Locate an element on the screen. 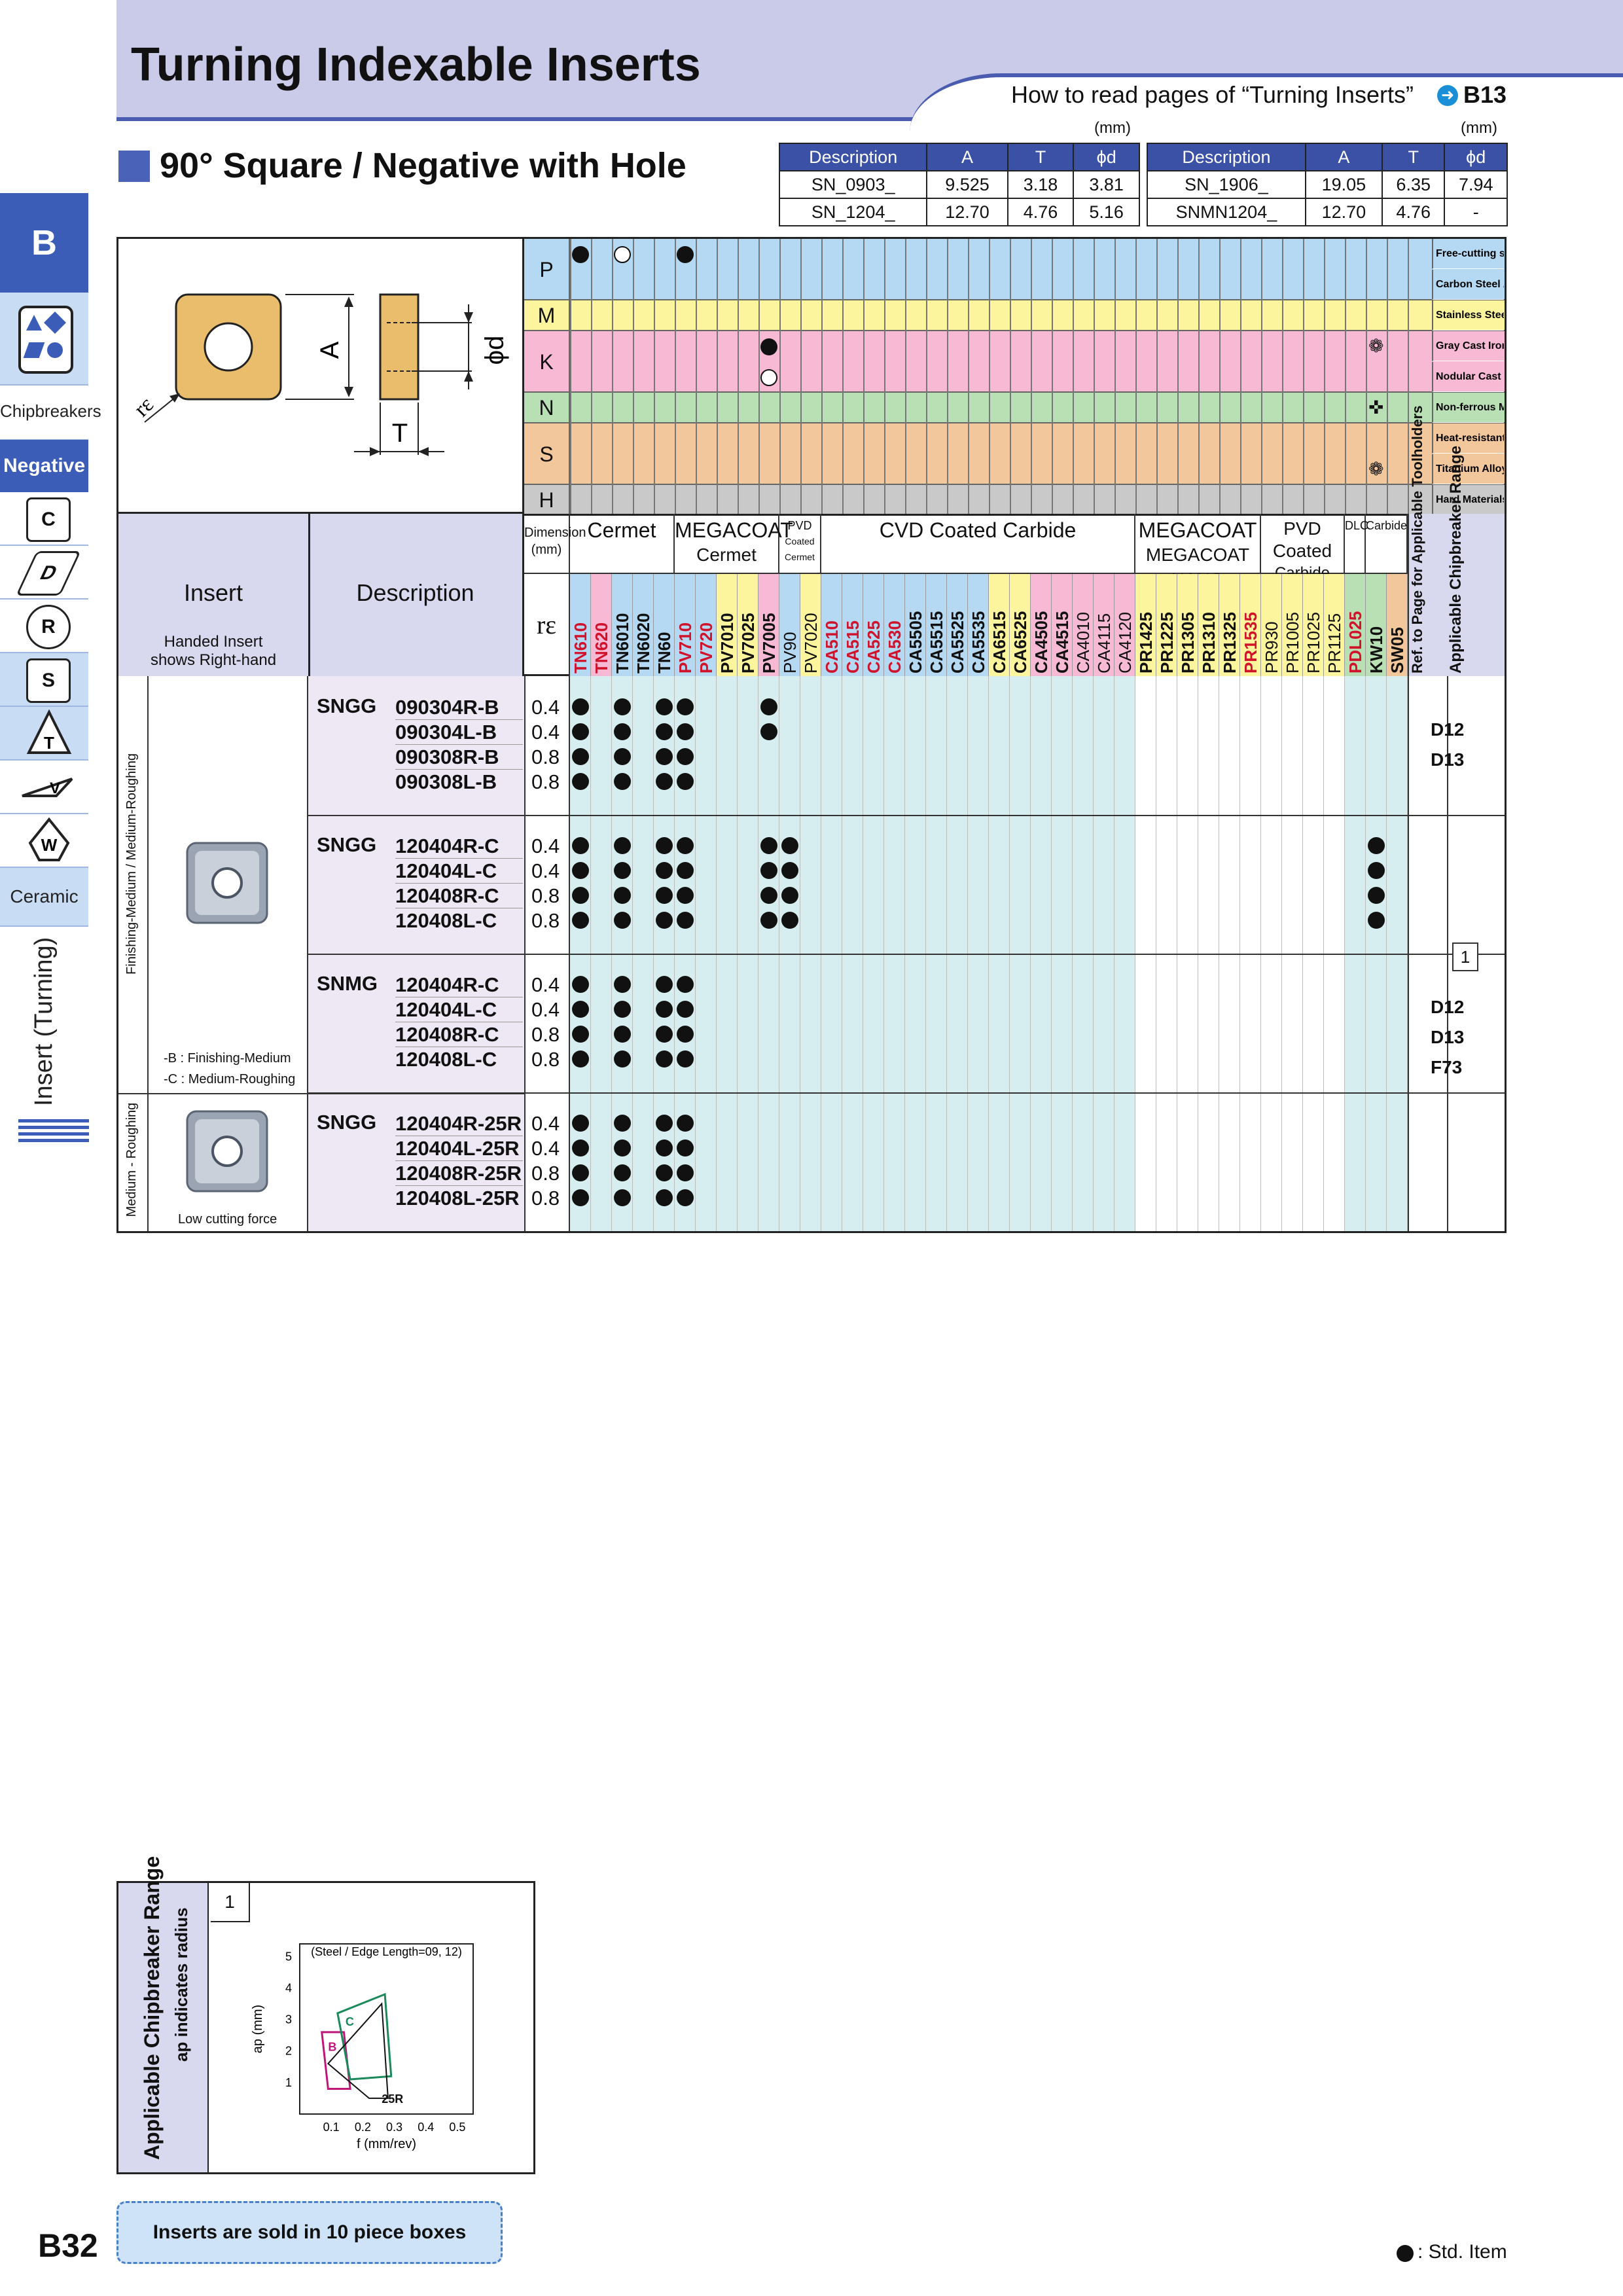  grade-name: PR1325 is located at coordinates (1230, 642).